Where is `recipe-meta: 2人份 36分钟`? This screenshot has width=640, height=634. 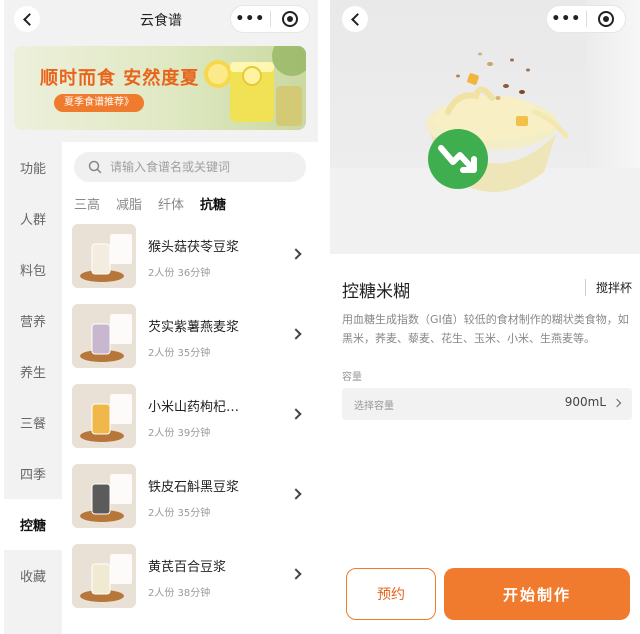
recipe-meta: 2人份 36分钟 is located at coordinates (179, 273).